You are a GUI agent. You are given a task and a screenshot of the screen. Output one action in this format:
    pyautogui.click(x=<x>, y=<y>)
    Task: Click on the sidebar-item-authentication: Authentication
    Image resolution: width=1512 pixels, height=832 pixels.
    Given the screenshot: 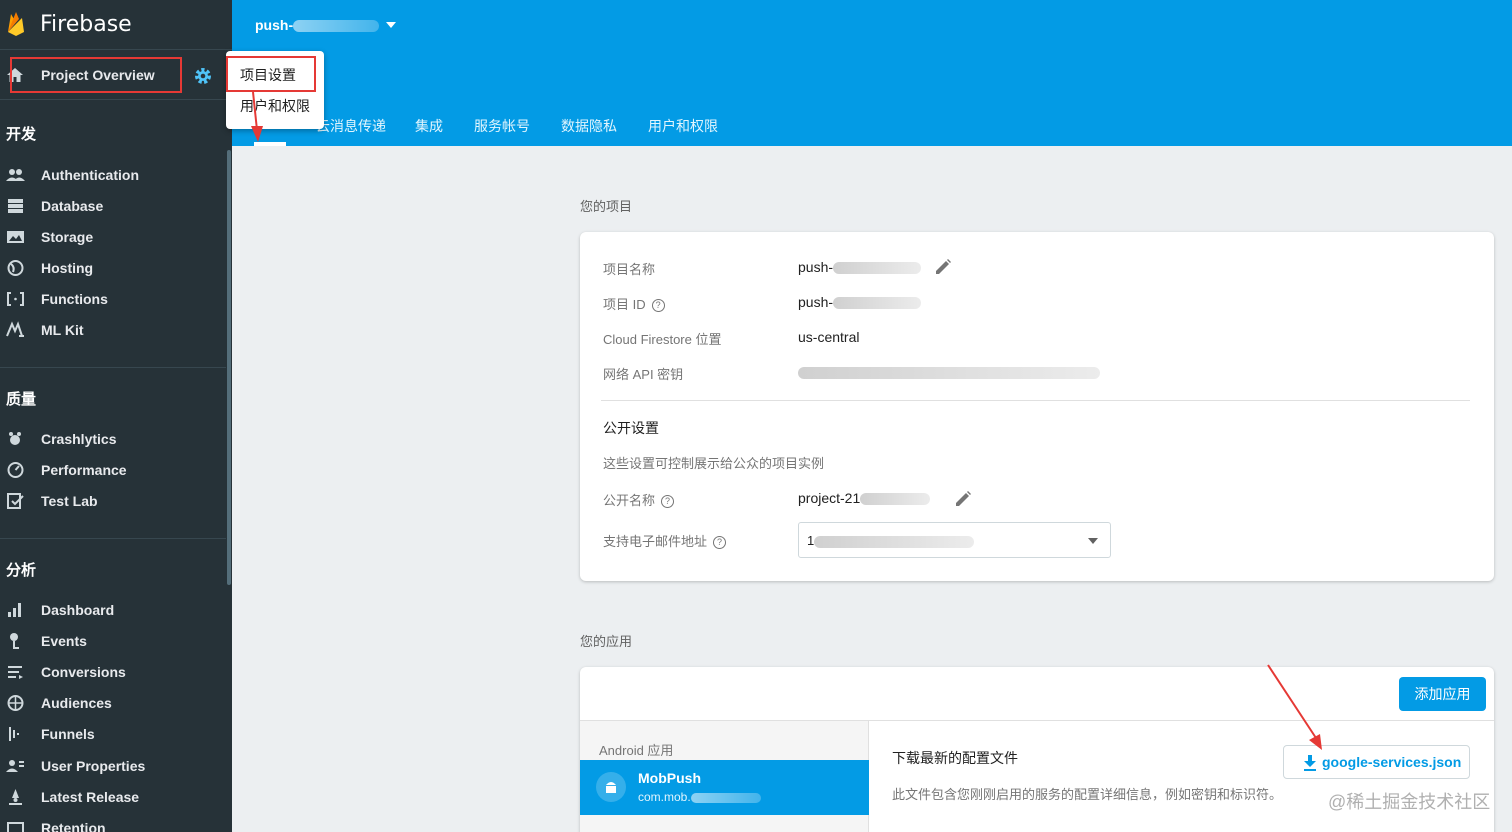 What is the action you would take?
    pyautogui.click(x=113, y=175)
    